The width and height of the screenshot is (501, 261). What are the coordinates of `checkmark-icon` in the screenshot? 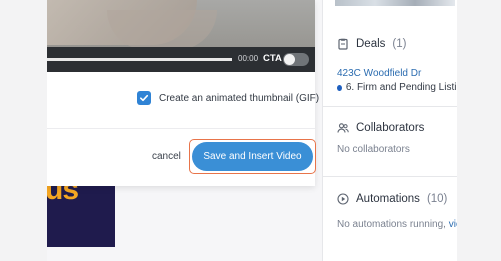 It's located at (144, 98).